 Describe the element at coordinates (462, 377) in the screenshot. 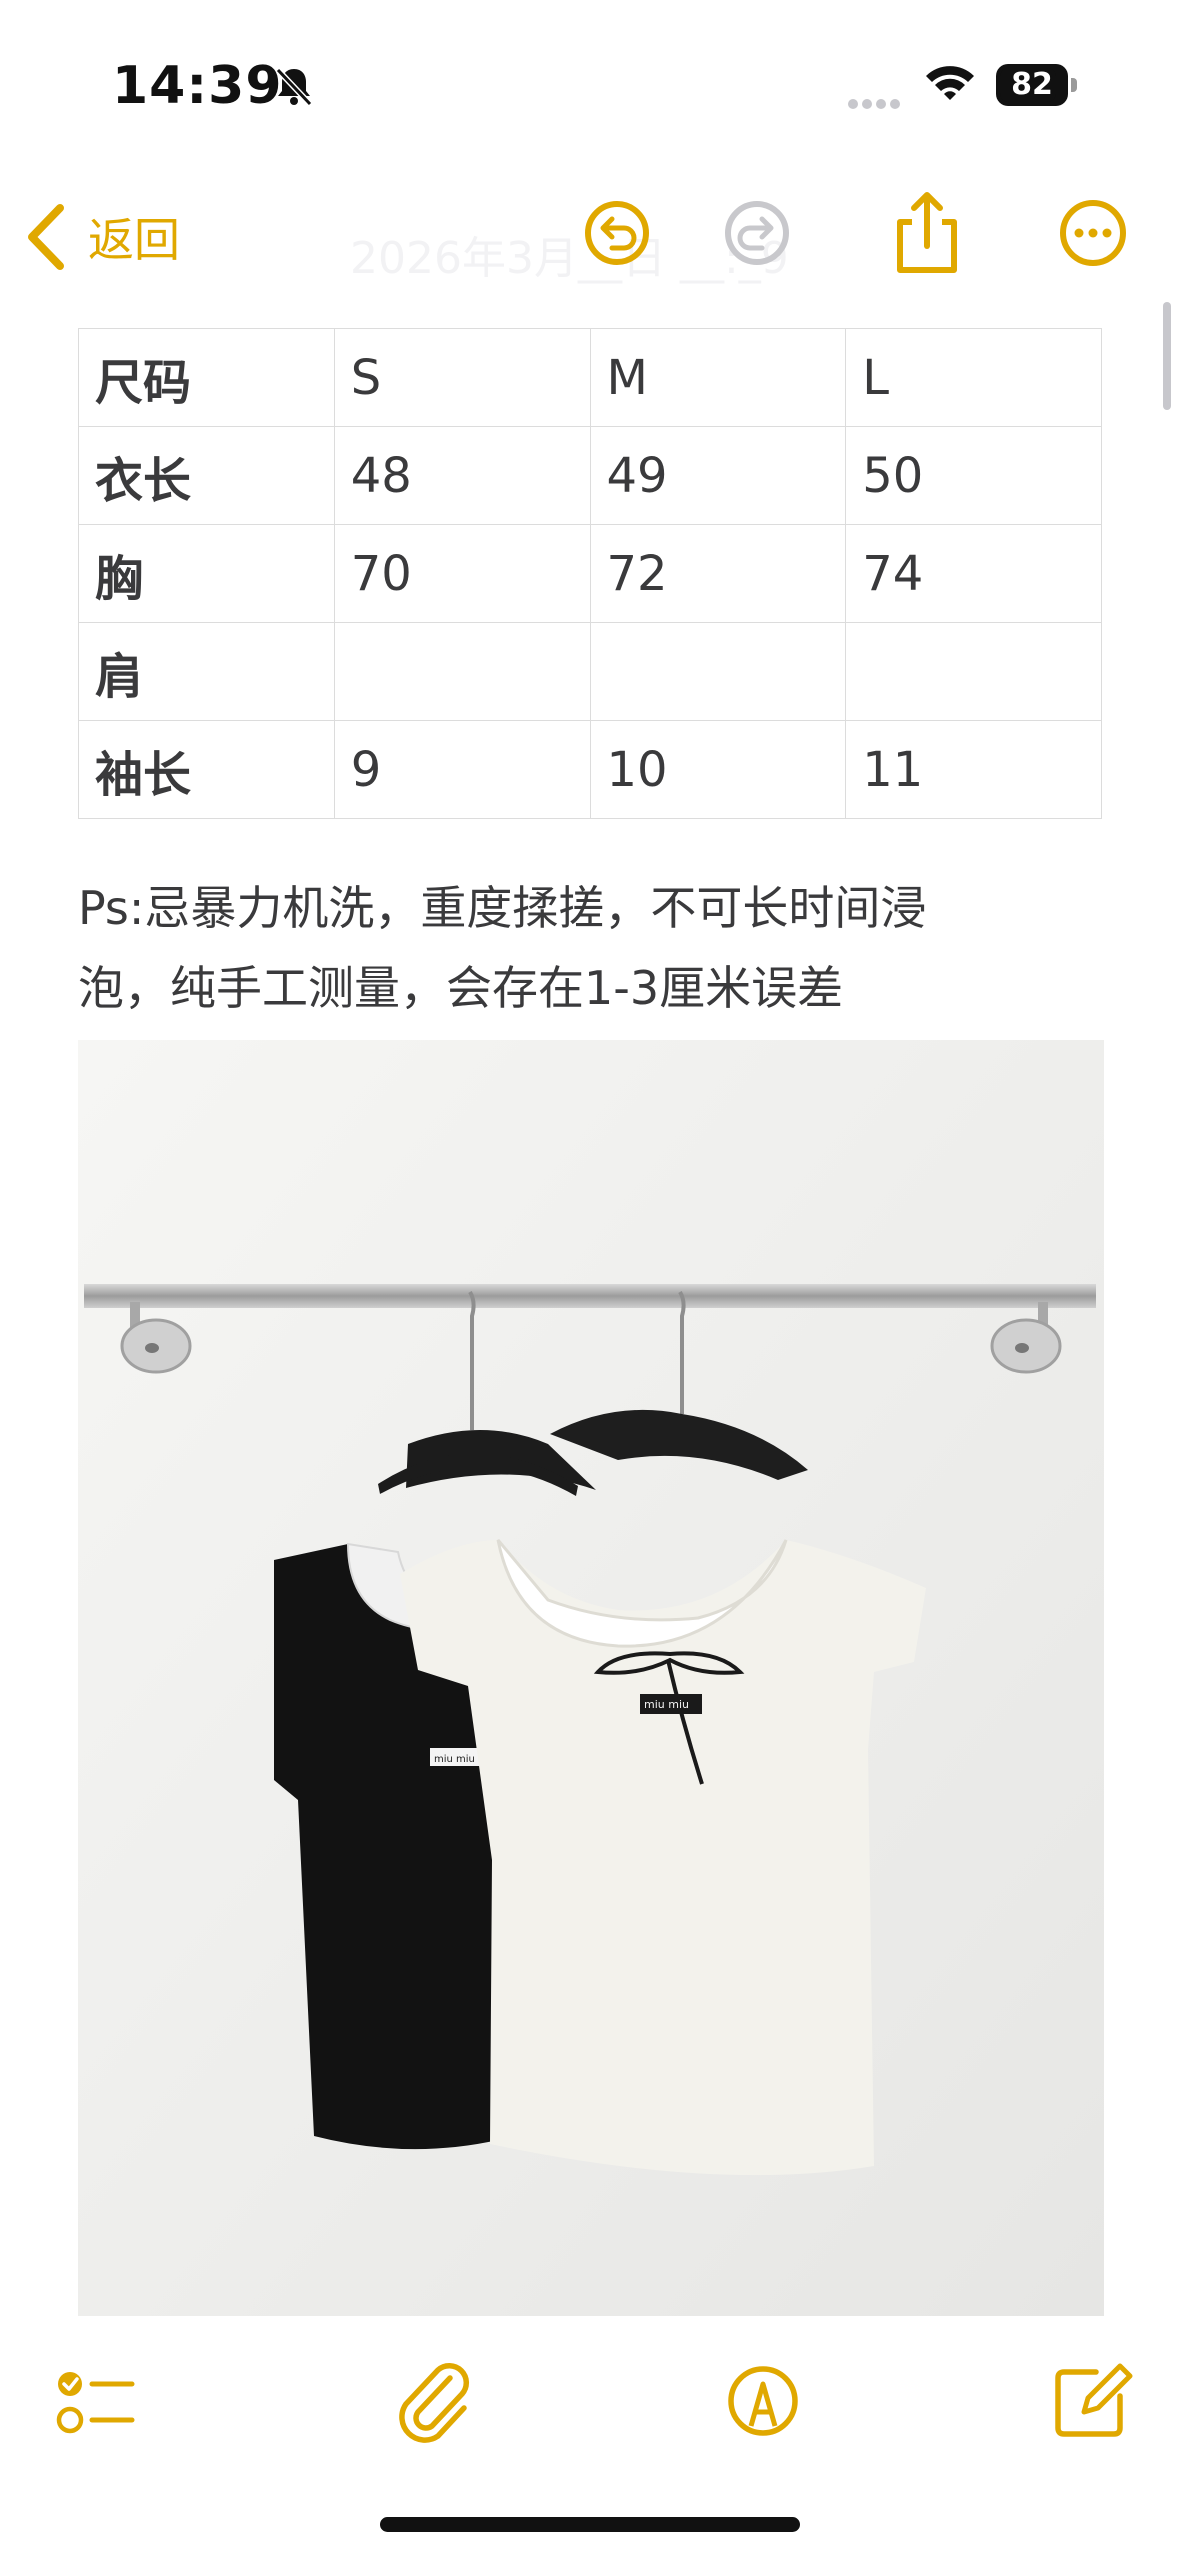

I see `table-cell: S` at that location.